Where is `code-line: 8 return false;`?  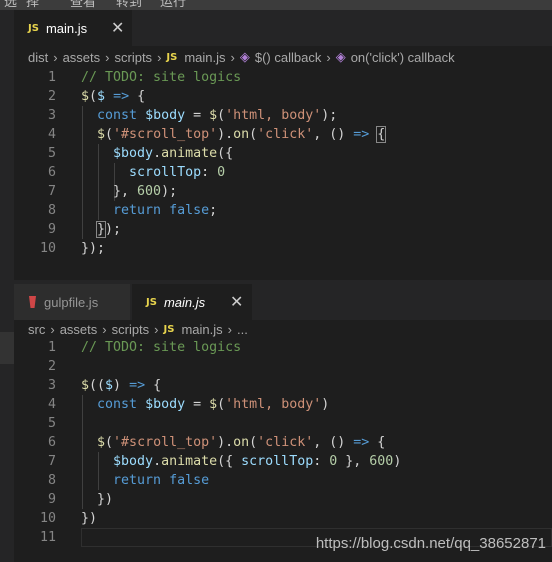 code-line: 8 return false; is located at coordinates (283, 210).